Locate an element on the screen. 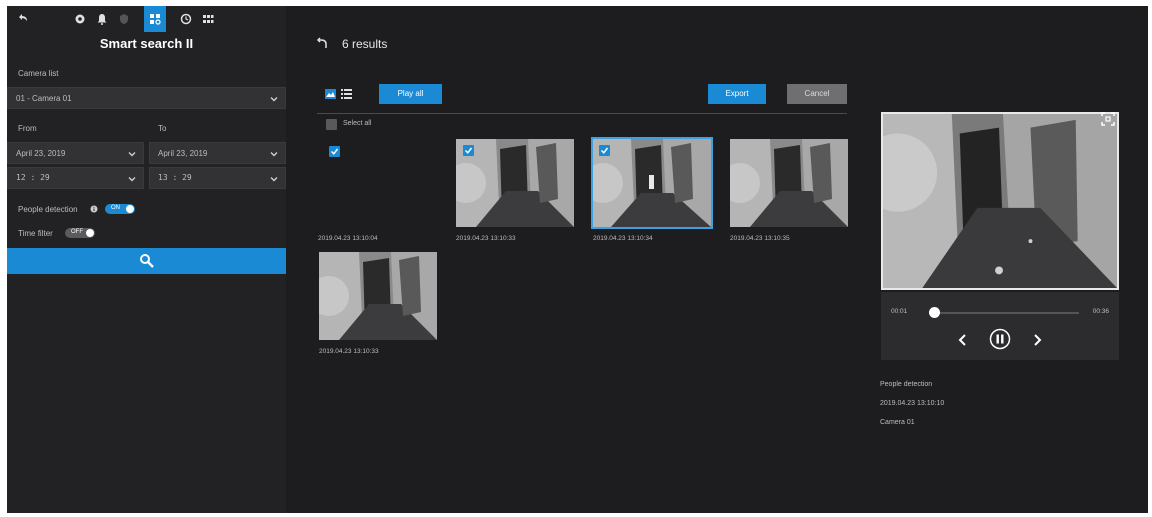 Image resolution: width=1152 pixels, height=517 pixels. camera-list-label: Camera list is located at coordinates (38, 73).